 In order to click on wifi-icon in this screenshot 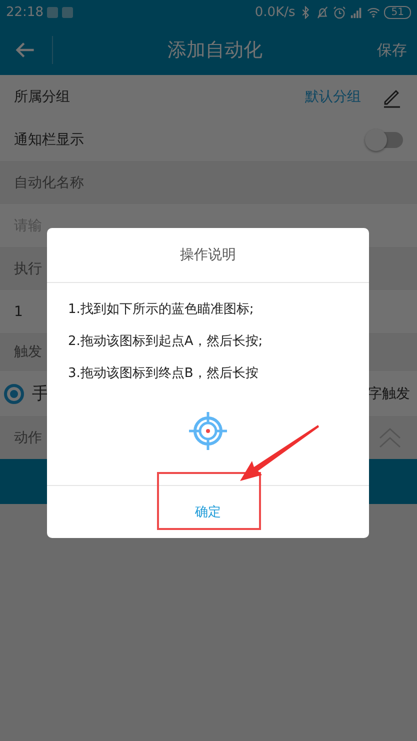, I will do `click(373, 12)`.